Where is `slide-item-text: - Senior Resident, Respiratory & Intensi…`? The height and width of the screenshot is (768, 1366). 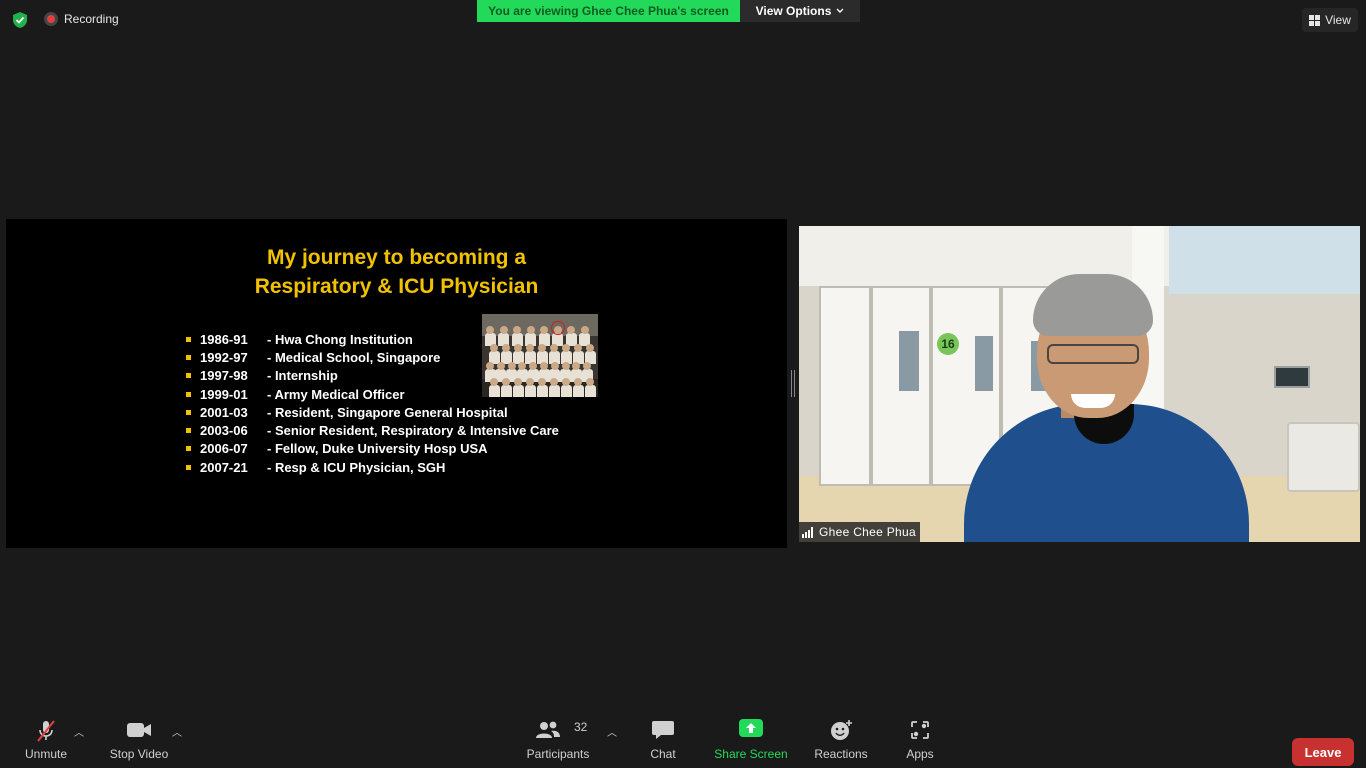 slide-item-text: - Senior Resident, Respiratory & Intensi… is located at coordinates (413, 431).